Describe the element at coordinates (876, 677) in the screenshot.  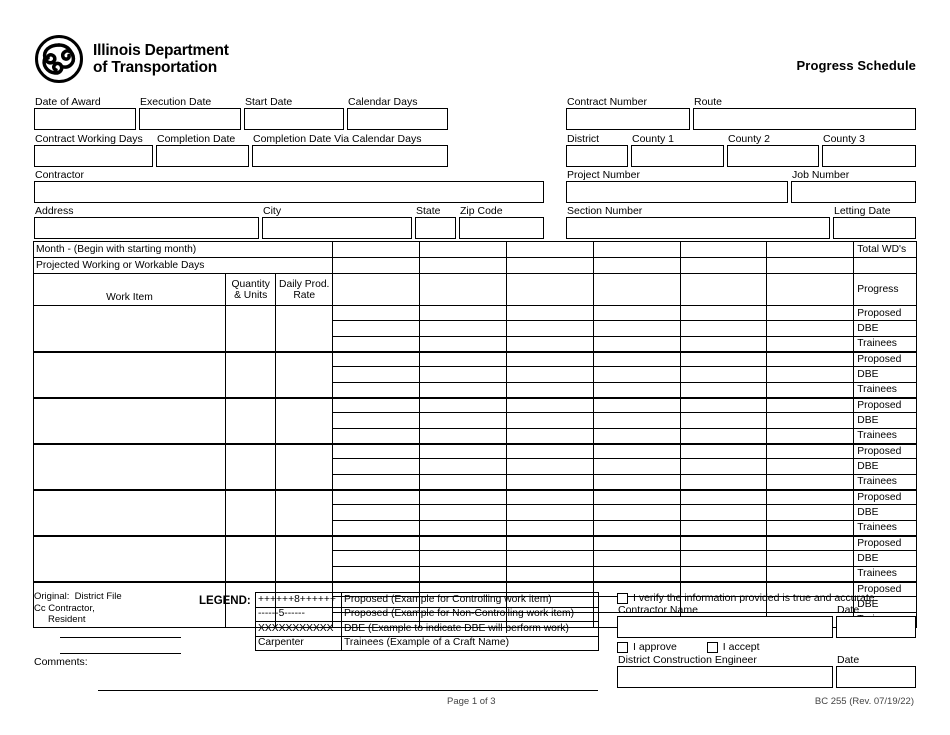
I see `engineer-date-input` at that location.